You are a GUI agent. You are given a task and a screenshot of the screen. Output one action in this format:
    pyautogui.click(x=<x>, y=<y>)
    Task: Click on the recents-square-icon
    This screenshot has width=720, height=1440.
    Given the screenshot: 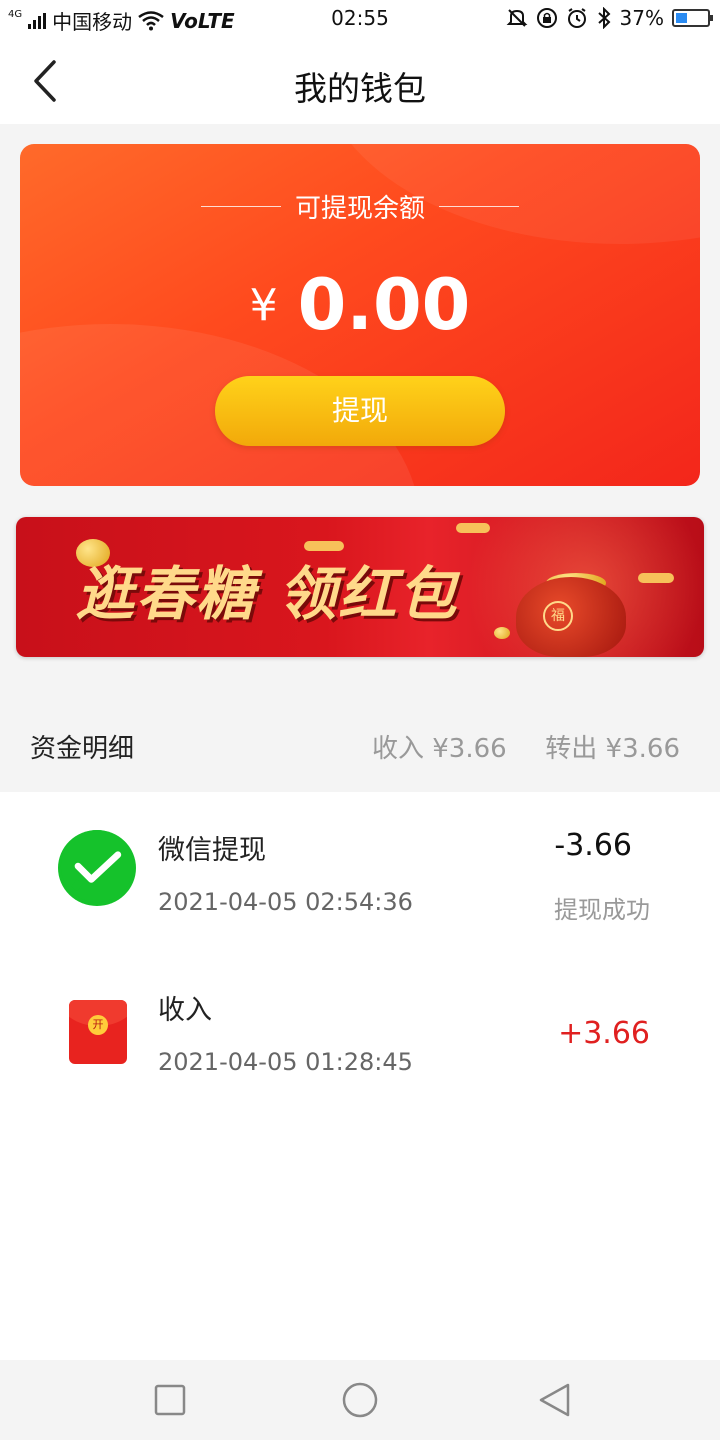 What is the action you would take?
    pyautogui.click(x=170, y=1400)
    